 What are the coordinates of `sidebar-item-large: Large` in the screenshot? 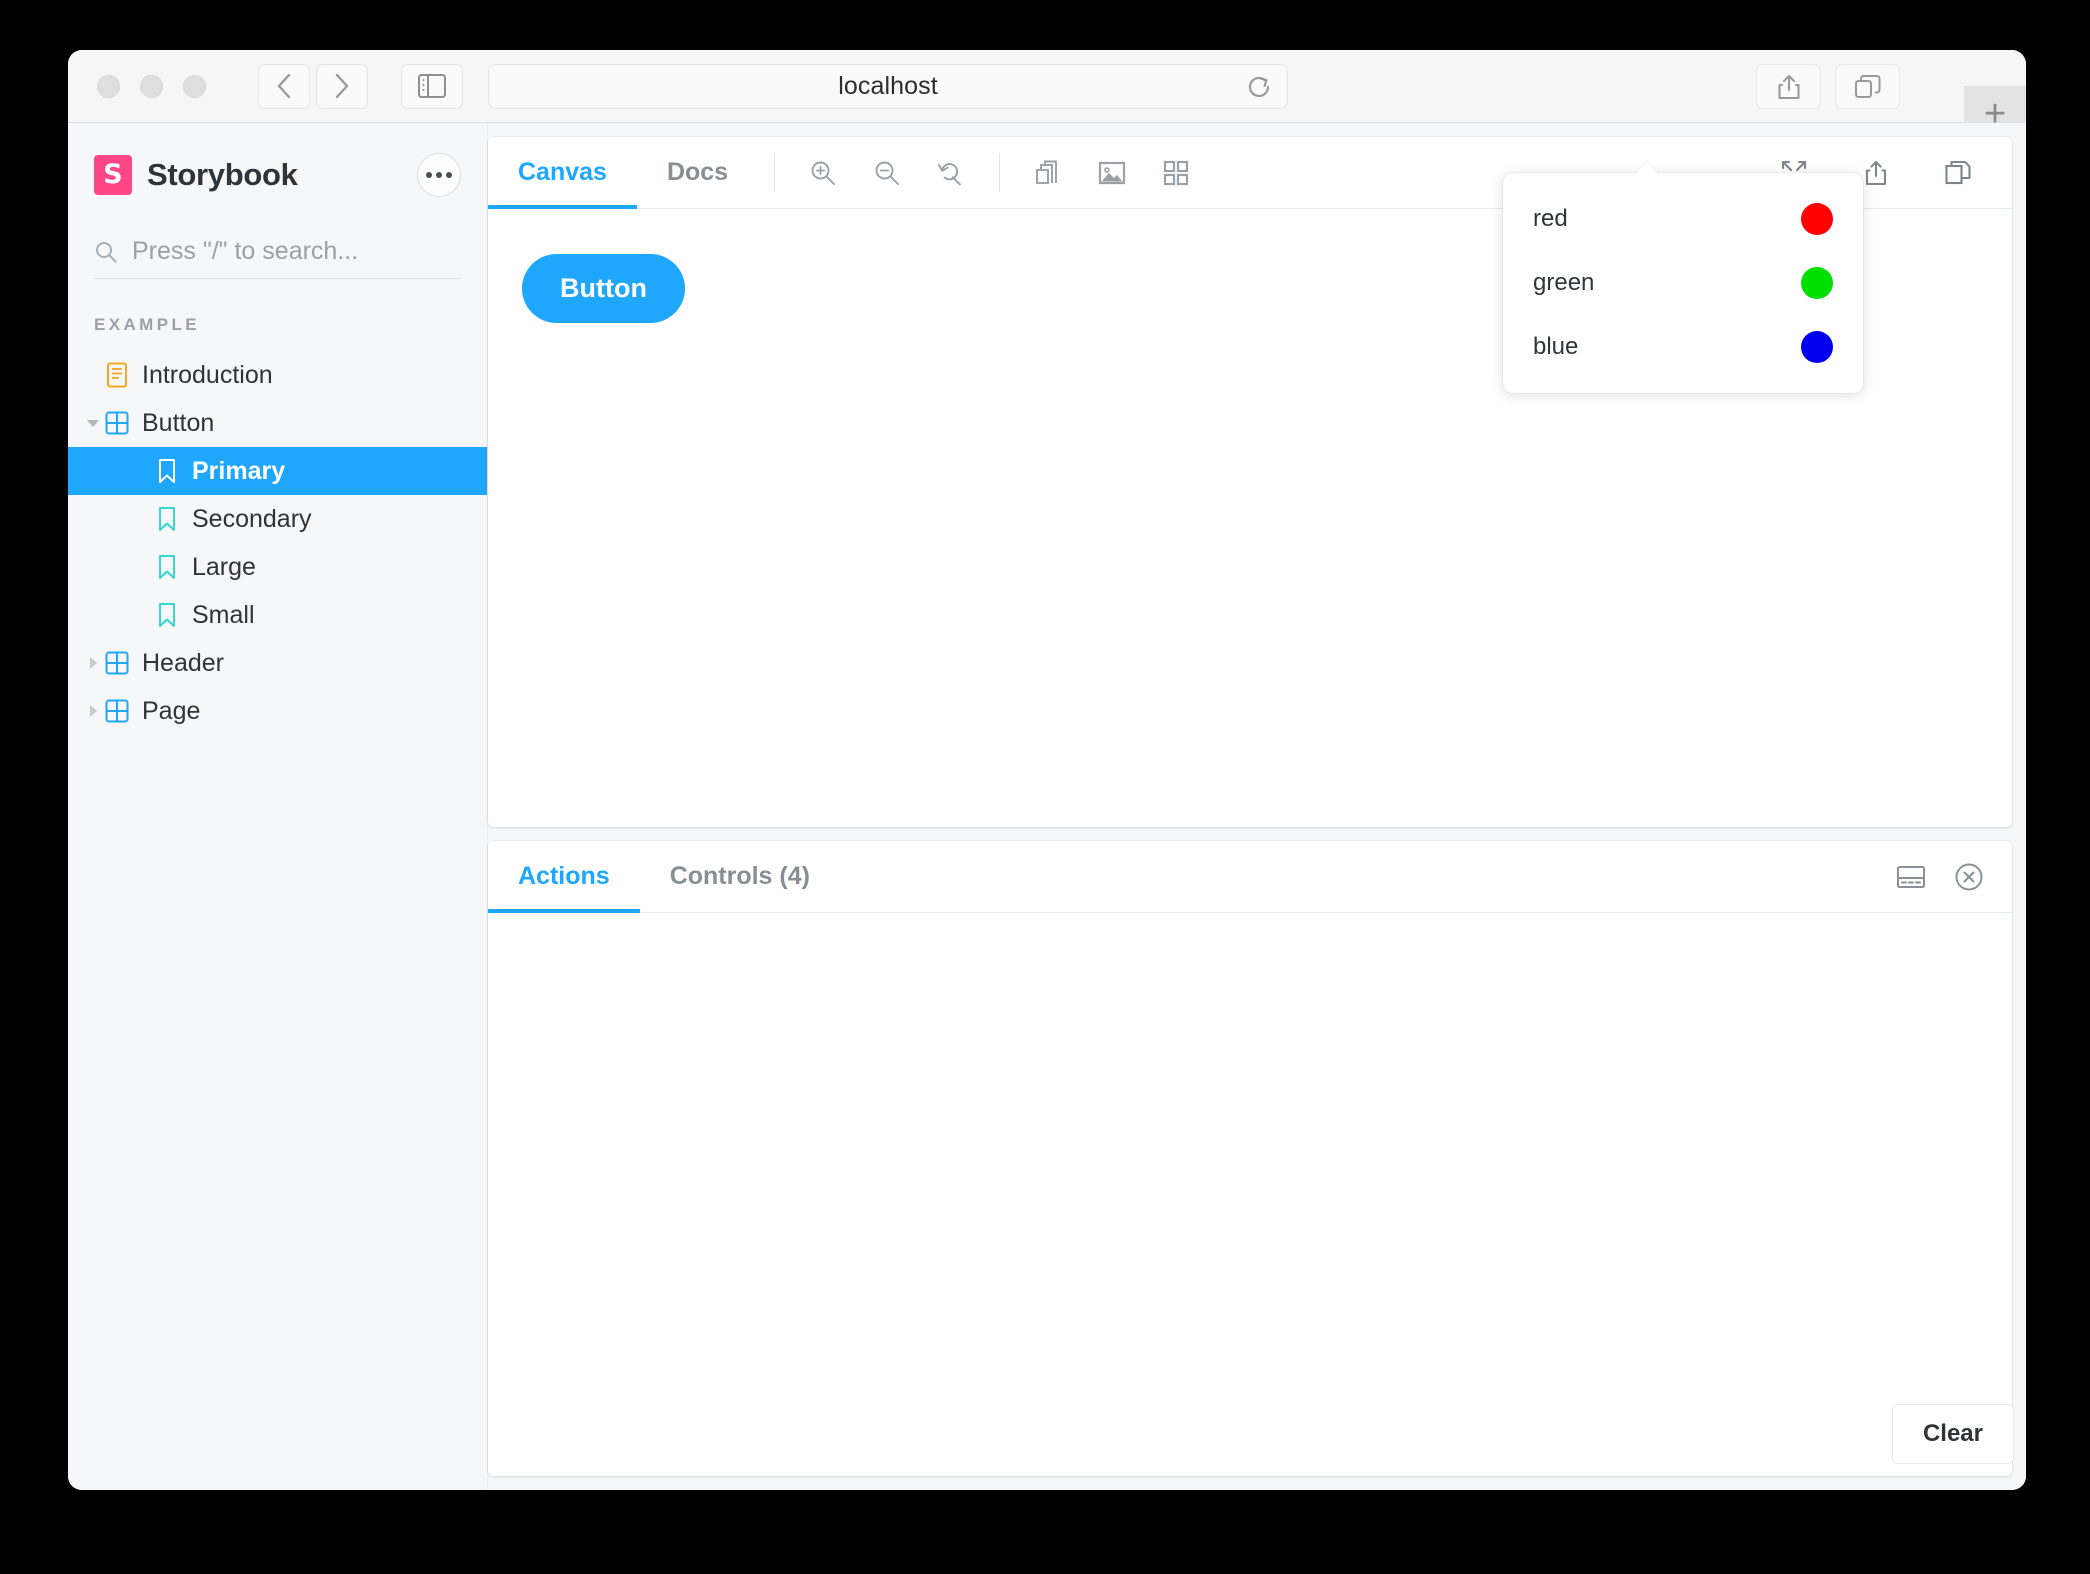 It's located at (277, 567).